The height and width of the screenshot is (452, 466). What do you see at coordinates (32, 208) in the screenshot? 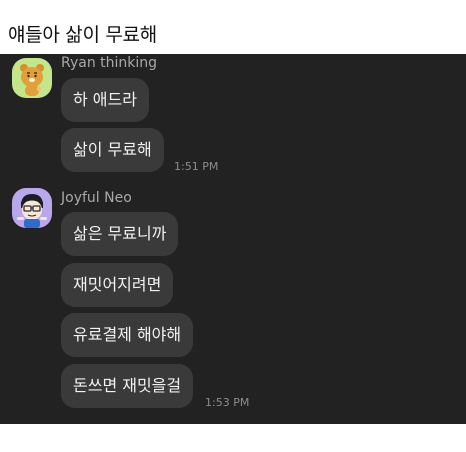
I see `neo-avatar-icon` at bounding box center [32, 208].